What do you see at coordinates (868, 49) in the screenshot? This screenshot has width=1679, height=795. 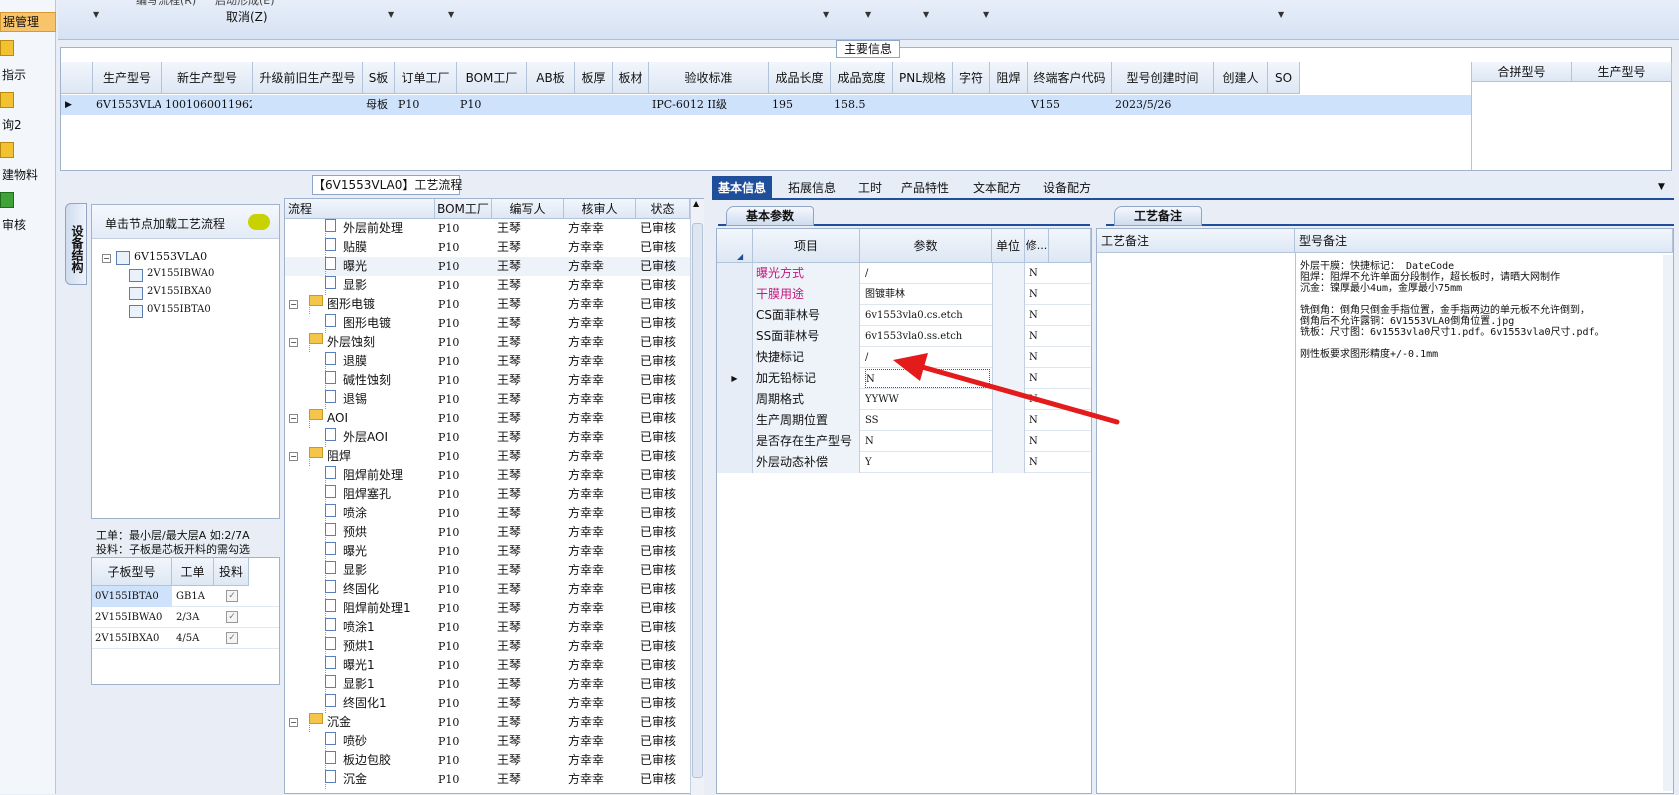 I see `main-info-title: 主要信息` at bounding box center [868, 49].